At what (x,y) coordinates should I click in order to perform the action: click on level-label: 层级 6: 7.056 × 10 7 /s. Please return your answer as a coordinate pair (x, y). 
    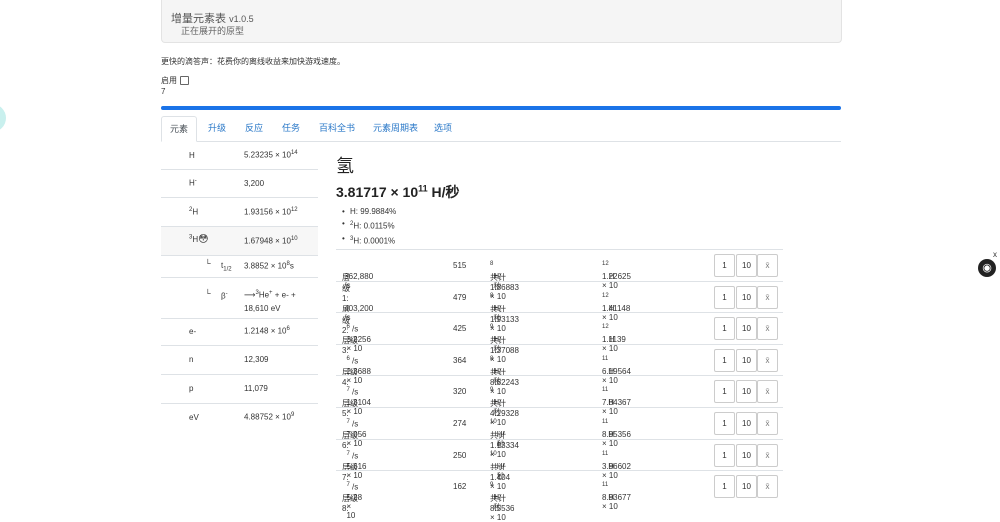
    Looking at the image, I should click on (354, 434).